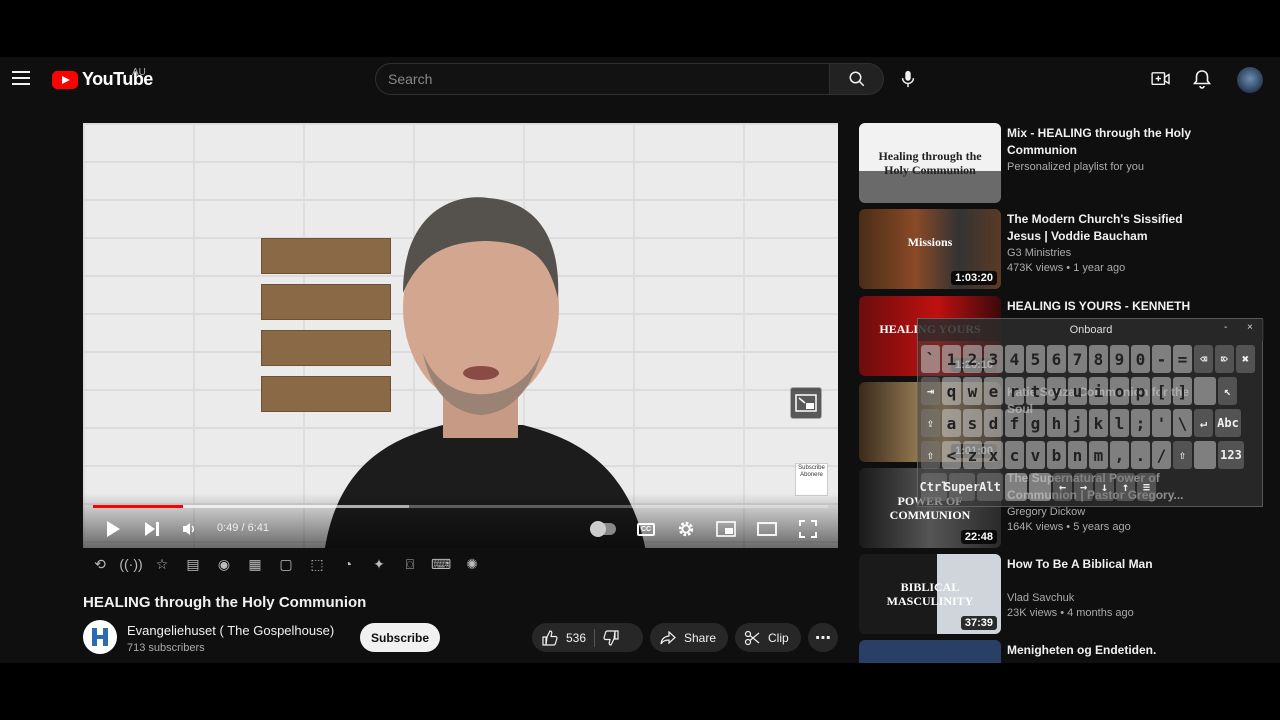  Describe the element at coordinates (1035, 455) in the screenshot. I see `onboard-key: v` at that location.